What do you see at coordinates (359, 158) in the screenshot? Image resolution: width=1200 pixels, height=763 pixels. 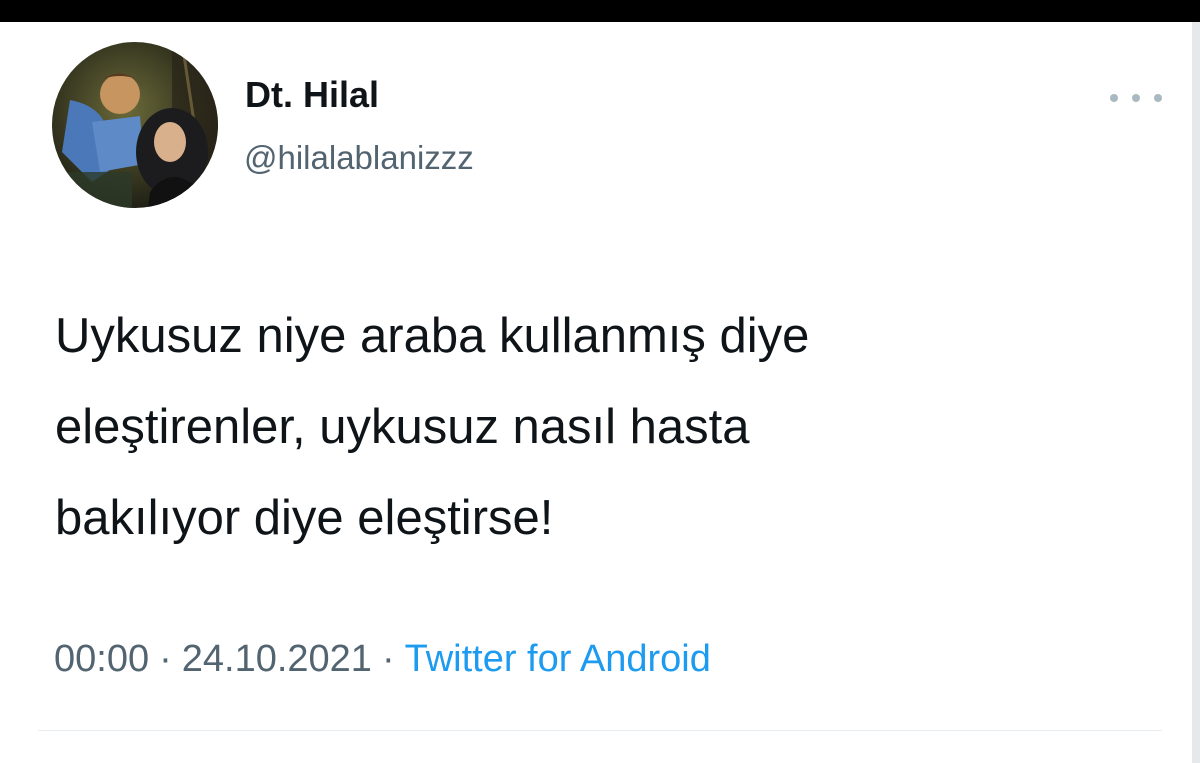 I see `author-handle: @hilalablanizzz` at bounding box center [359, 158].